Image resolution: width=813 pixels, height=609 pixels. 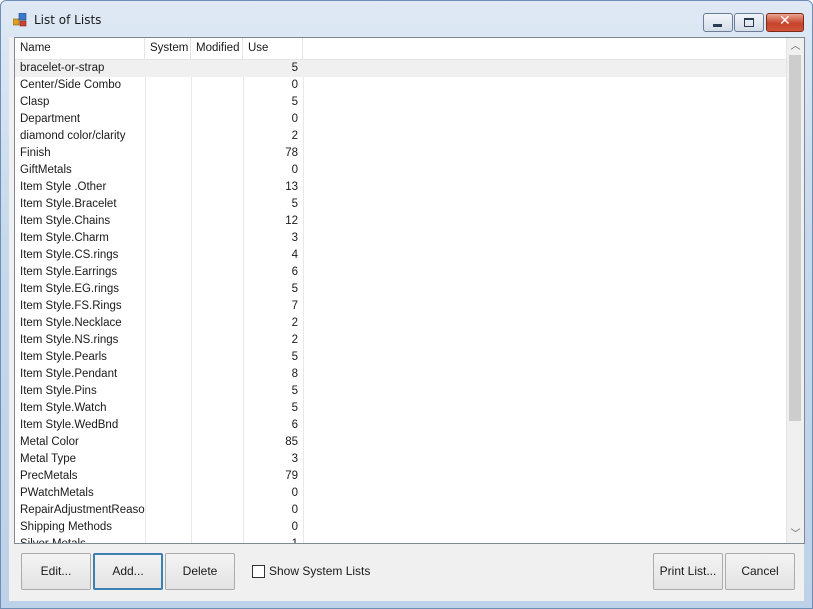 What do you see at coordinates (48, 459) in the screenshot?
I see `list-item-name: Metal Type` at bounding box center [48, 459].